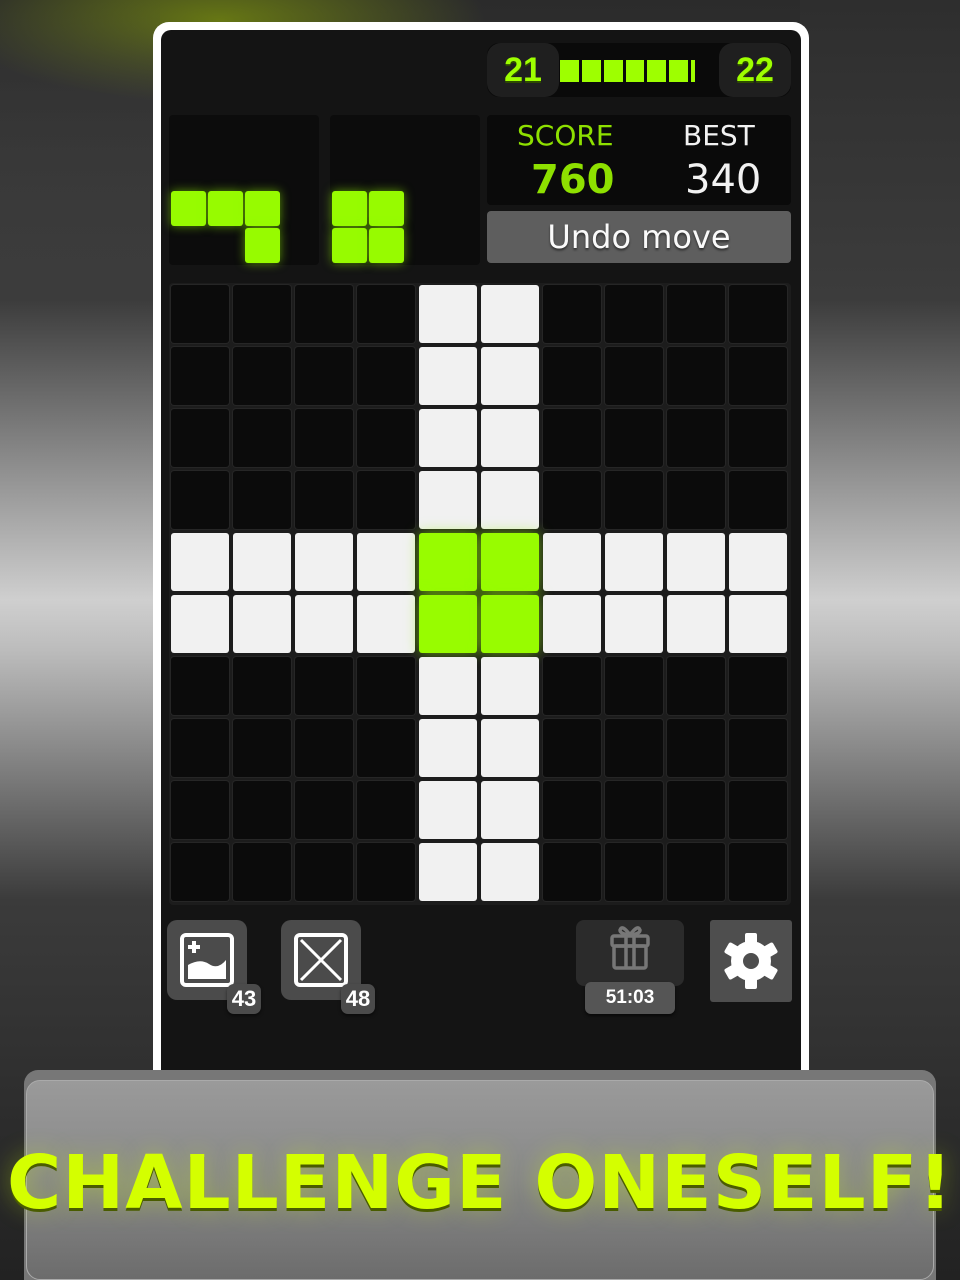  Describe the element at coordinates (639, 237) in the screenshot. I see `undo-move-button: Undo move` at that location.